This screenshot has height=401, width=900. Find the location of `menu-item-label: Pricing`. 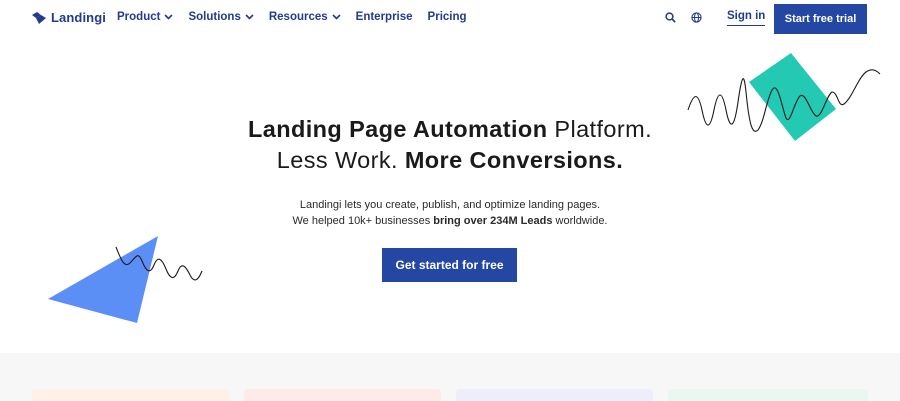

menu-item-label: Pricing is located at coordinates (447, 17).